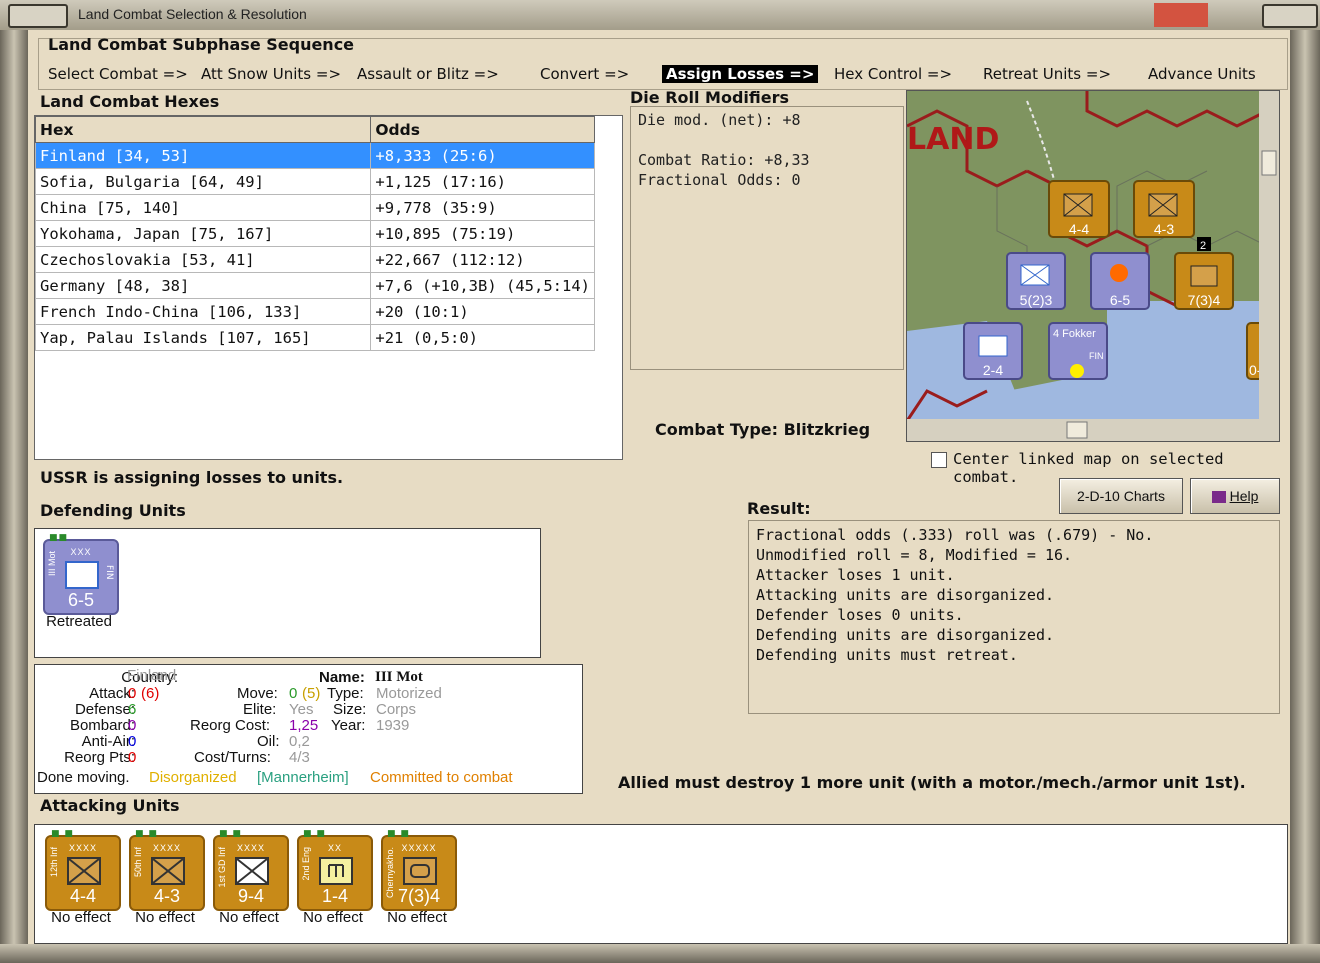  What do you see at coordinates (914, 555) in the screenshot?
I see `result-line: Unmodified roll = 8, Modified = 16.` at bounding box center [914, 555].